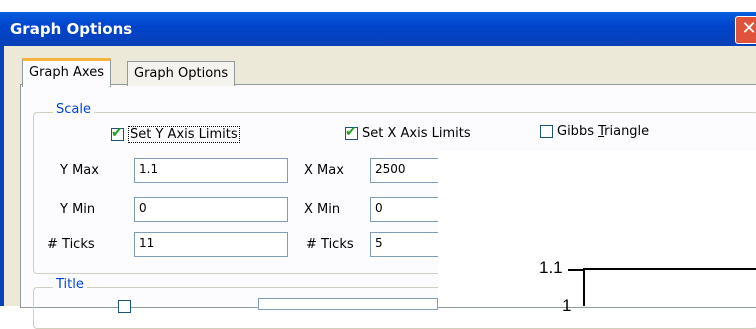  What do you see at coordinates (416, 133) in the screenshot?
I see `checkbox-label: Set X Axis Limits` at bounding box center [416, 133].